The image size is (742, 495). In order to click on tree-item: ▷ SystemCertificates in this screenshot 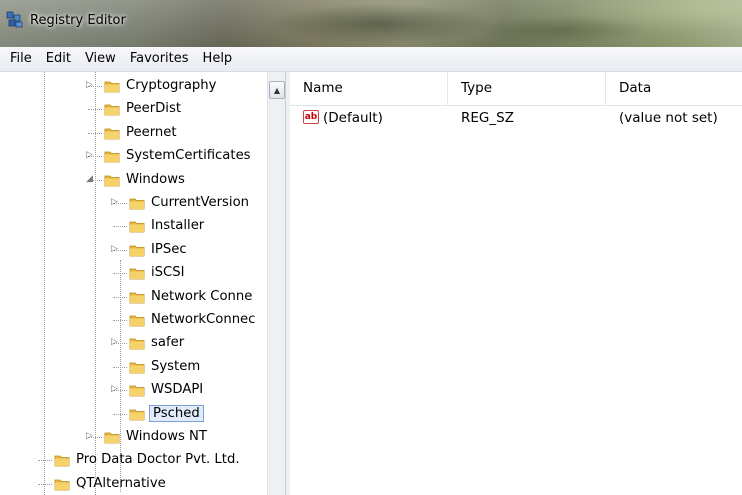, I will do `click(134, 156)`.